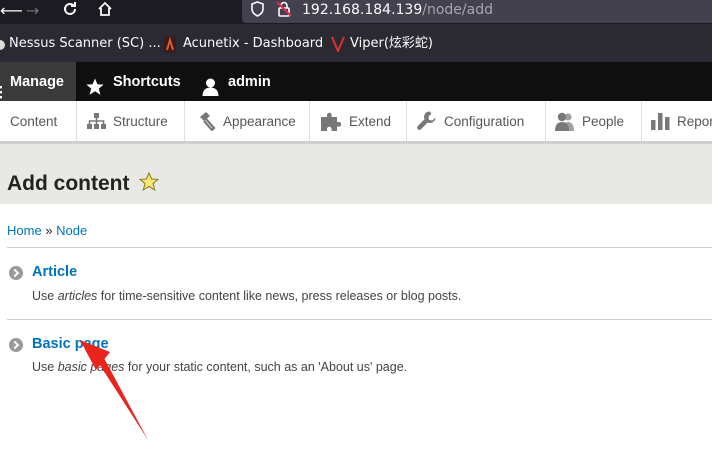  I want to click on nessus-icon, so click(3, 46).